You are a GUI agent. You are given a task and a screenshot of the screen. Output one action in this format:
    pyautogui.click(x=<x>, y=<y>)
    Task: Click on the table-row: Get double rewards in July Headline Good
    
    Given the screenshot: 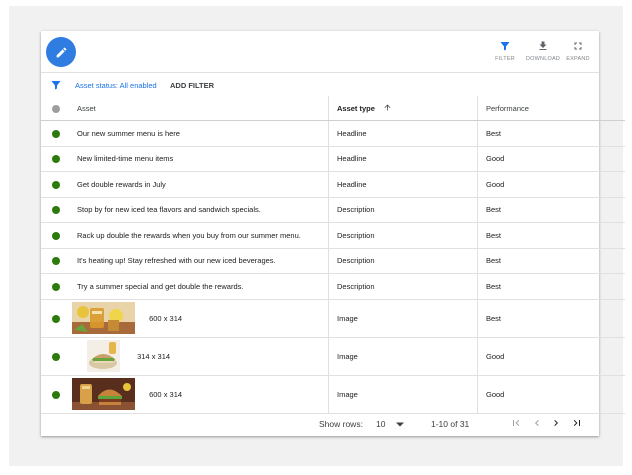 What is the action you would take?
    pyautogui.click(x=333, y=184)
    